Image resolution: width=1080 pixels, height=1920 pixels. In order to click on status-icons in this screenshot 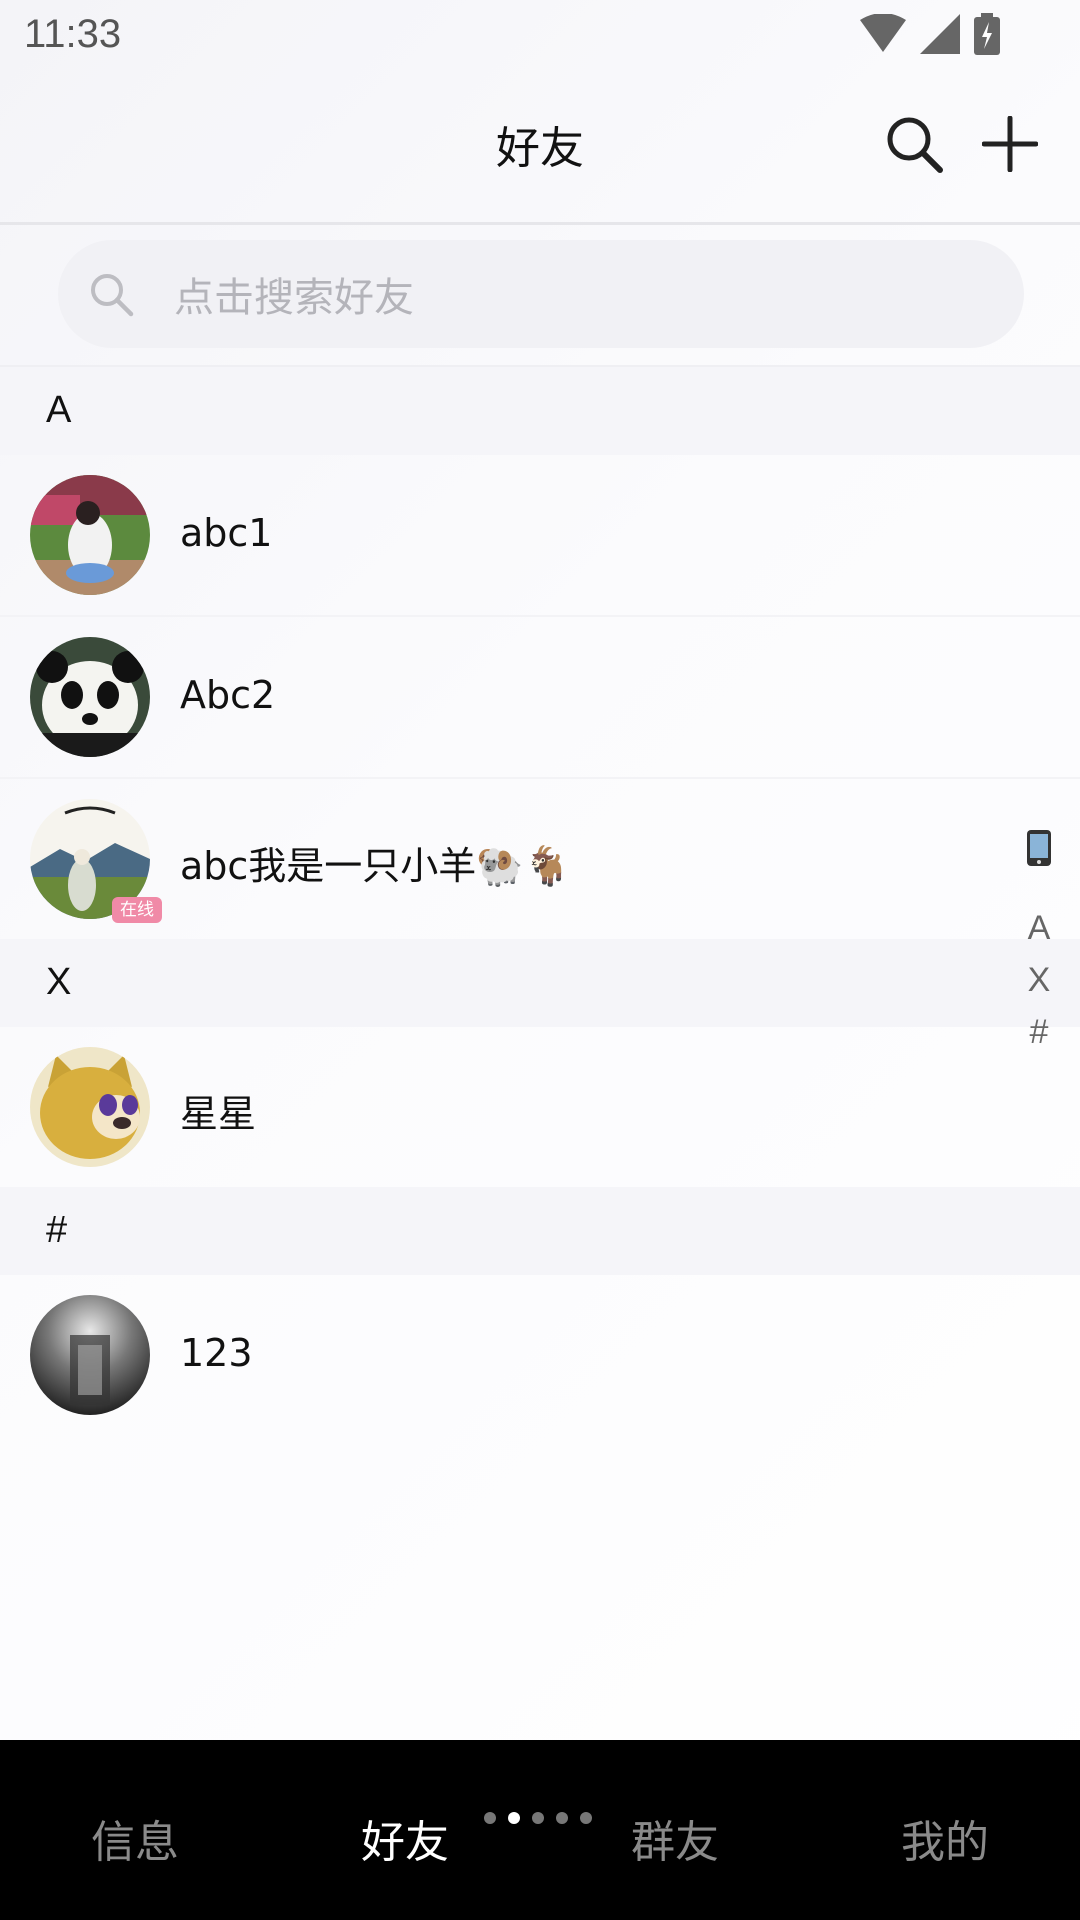, I will do `click(930, 34)`.